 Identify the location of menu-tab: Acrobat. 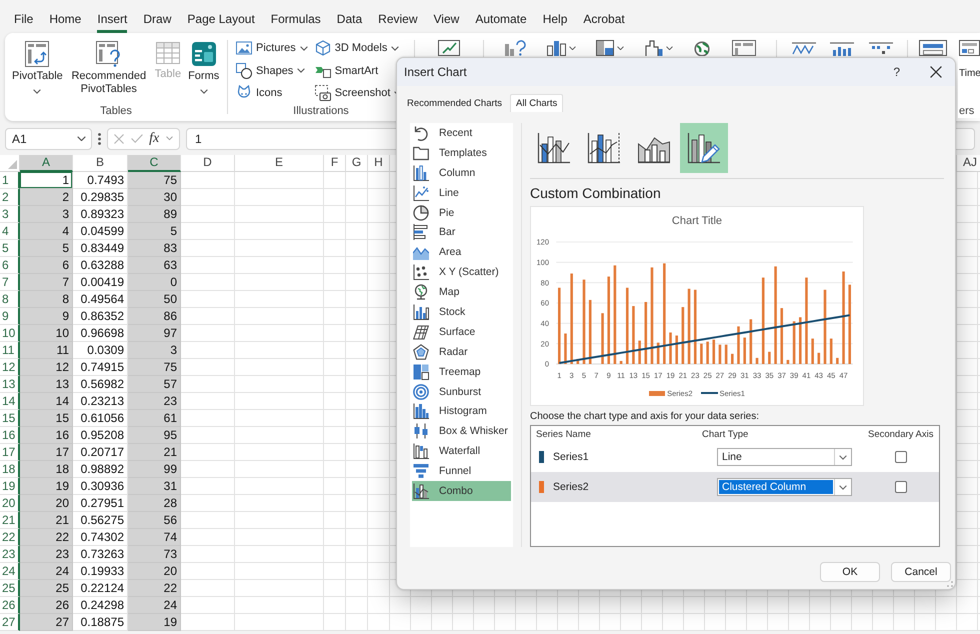
(604, 22).